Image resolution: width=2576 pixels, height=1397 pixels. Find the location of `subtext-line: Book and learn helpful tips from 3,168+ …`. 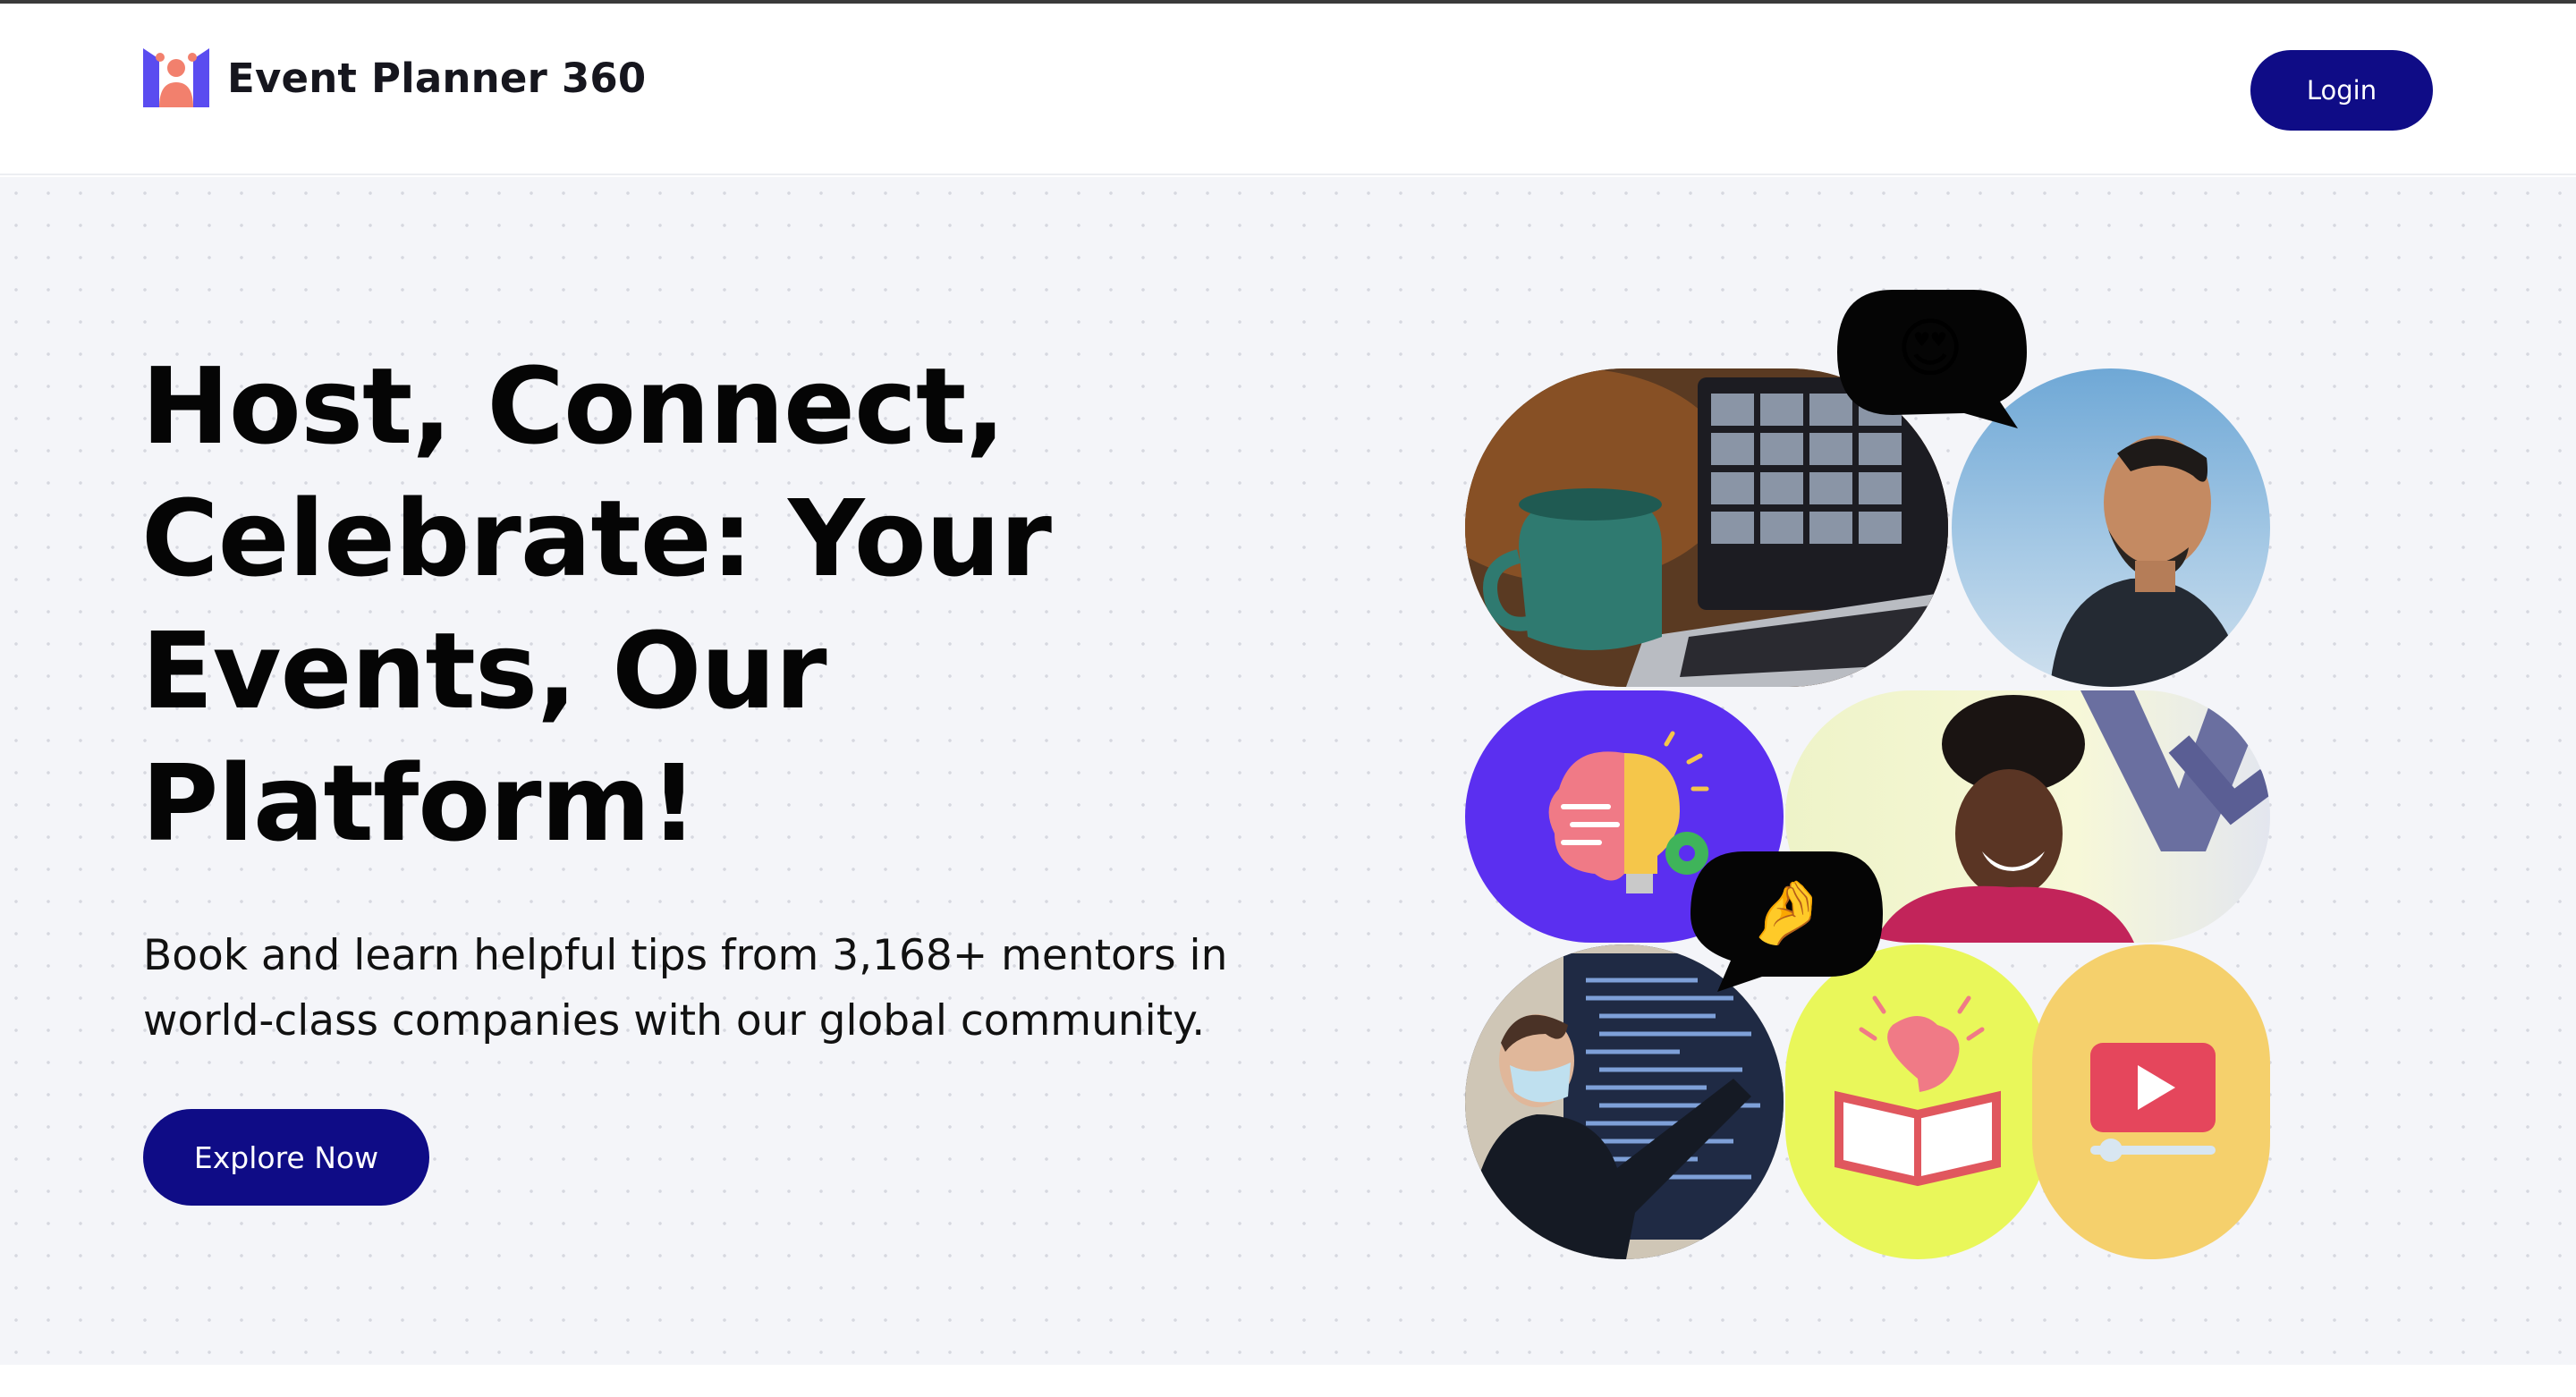

subtext-line: Book and learn helpful tips from 3,168+ … is located at coordinates (685, 955).